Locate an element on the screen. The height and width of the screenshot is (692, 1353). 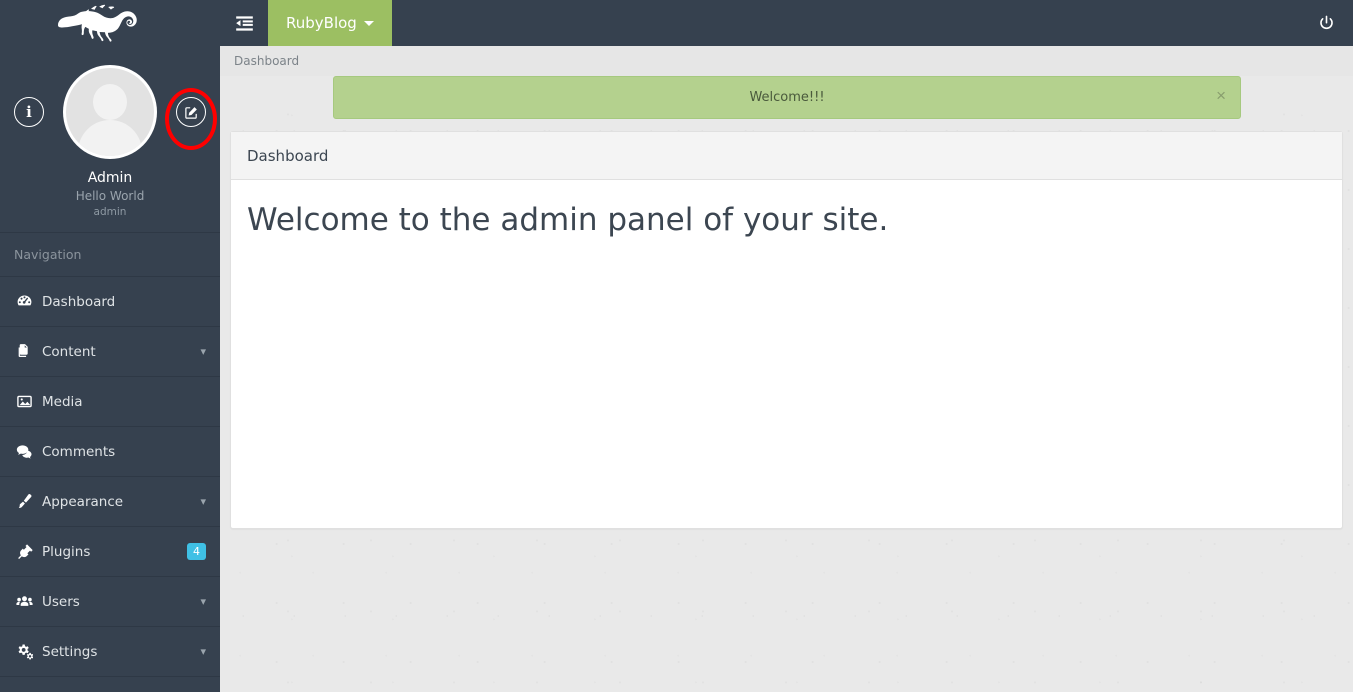
sidebar-item-label: Dashboard is located at coordinates (79, 301).